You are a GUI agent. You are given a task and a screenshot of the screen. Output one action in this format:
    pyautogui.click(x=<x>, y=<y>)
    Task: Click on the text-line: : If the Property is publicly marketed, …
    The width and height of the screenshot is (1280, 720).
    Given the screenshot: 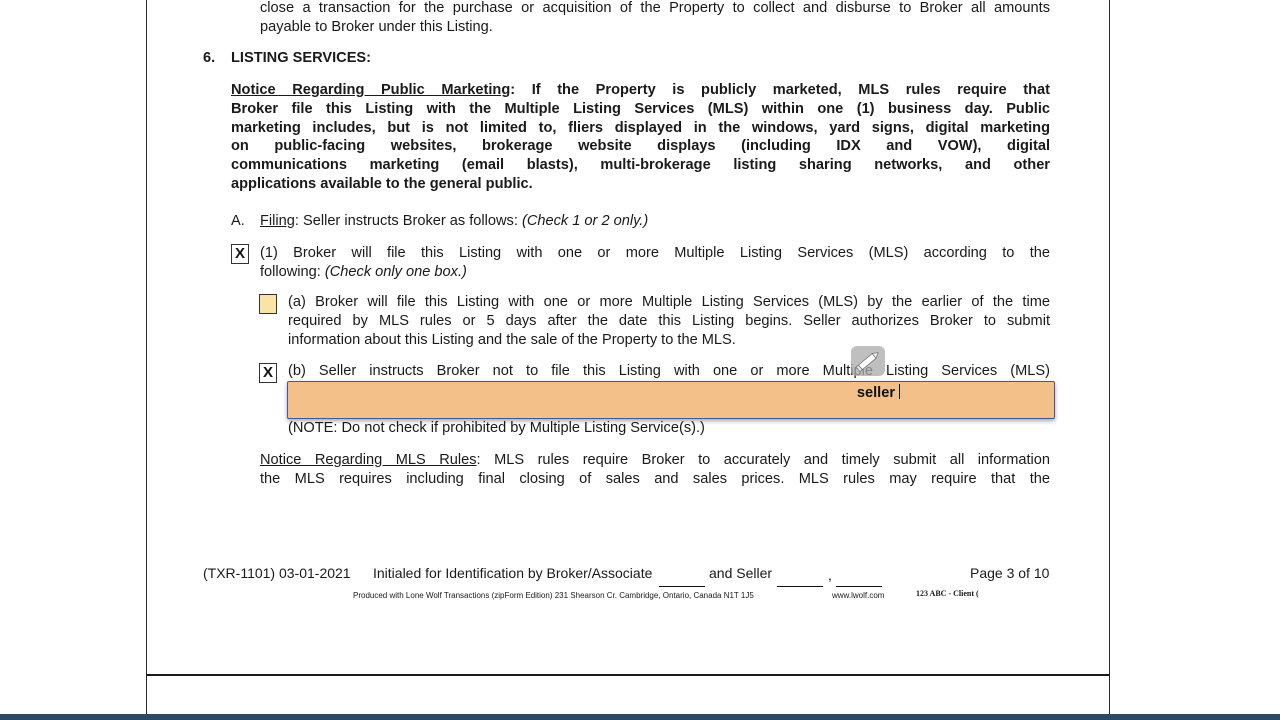 What is the action you would take?
    pyautogui.click(x=780, y=90)
    